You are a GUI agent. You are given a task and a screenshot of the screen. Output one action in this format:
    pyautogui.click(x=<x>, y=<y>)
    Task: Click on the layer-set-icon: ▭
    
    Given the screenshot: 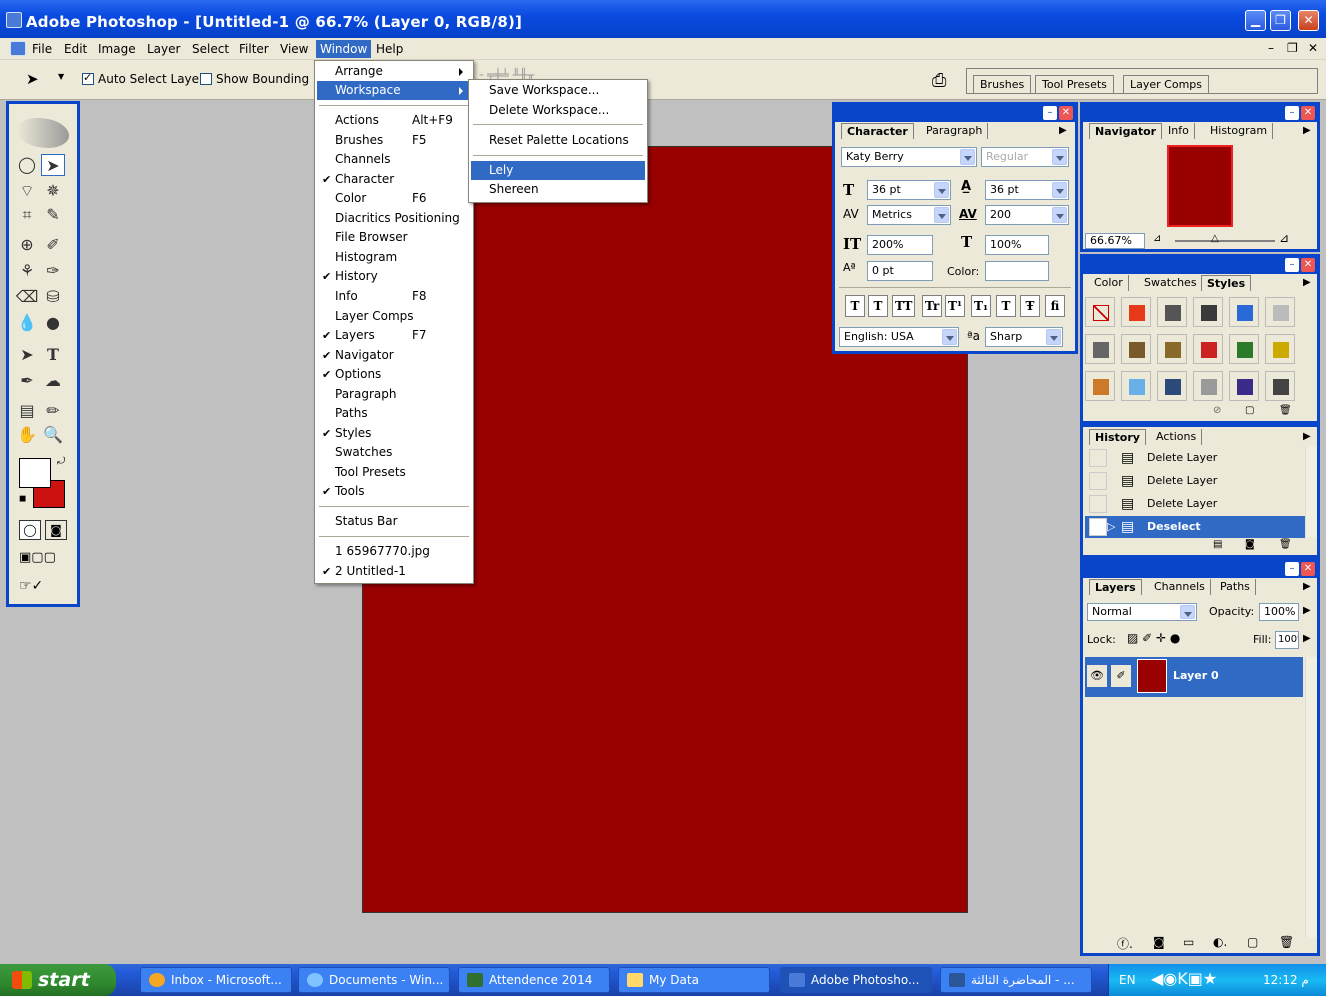 What is the action you would take?
    pyautogui.click(x=1188, y=942)
    